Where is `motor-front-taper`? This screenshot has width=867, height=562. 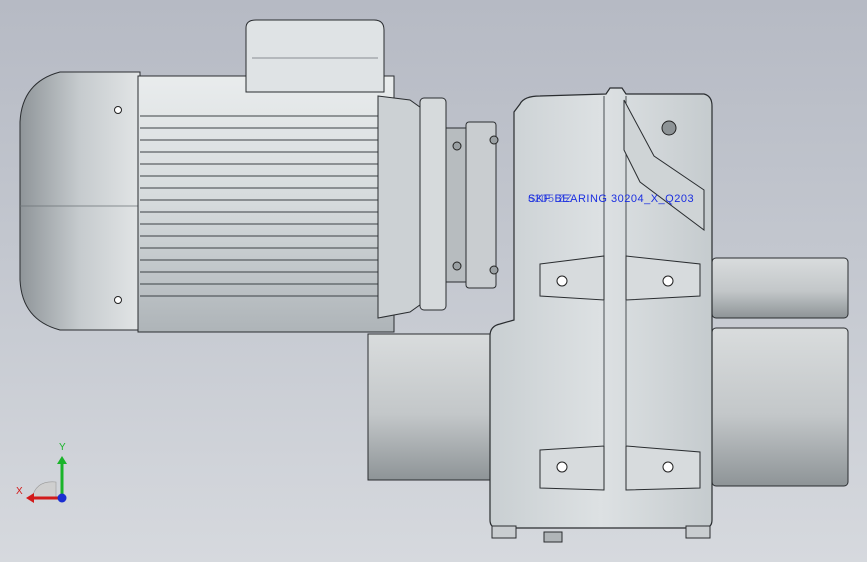 motor-front-taper is located at coordinates (401, 207).